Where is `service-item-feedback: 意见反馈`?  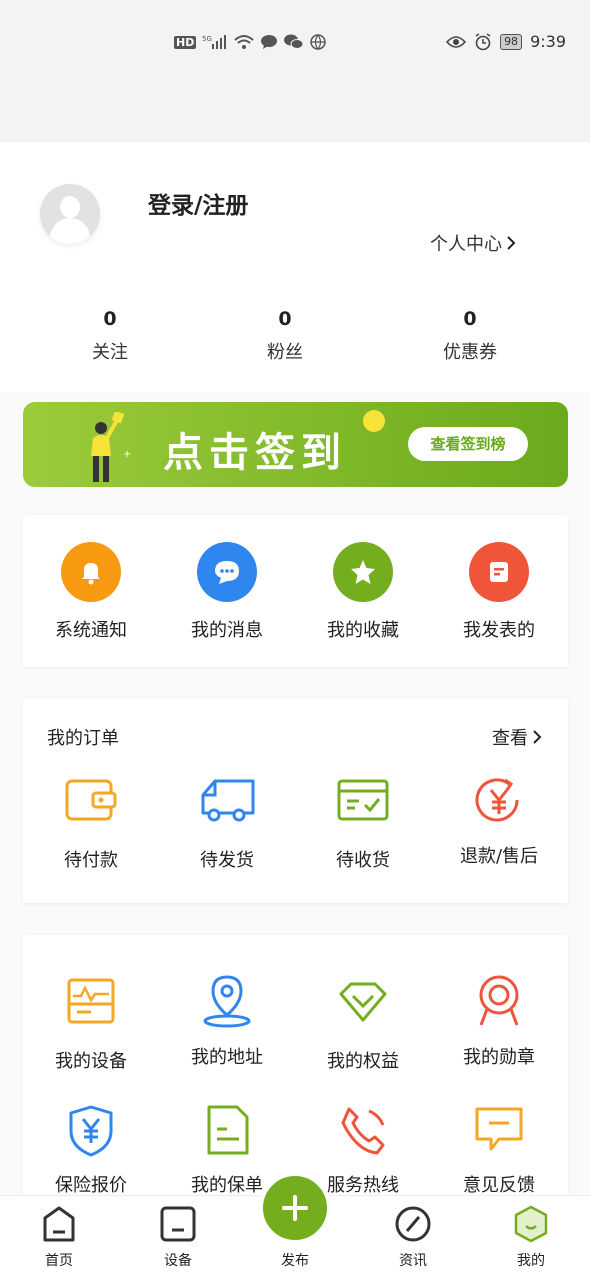
service-item-feedback: 意见反馈 is located at coordinates (499, 1149).